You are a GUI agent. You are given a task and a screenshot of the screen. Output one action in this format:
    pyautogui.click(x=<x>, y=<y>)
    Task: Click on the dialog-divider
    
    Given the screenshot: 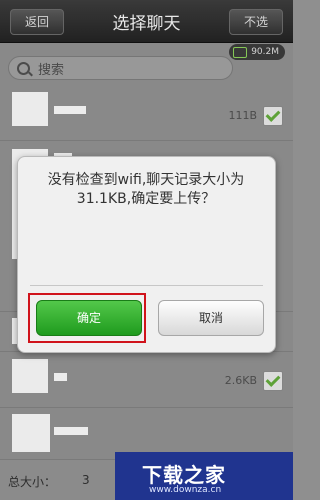 What is the action you would take?
    pyautogui.click(x=146, y=285)
    